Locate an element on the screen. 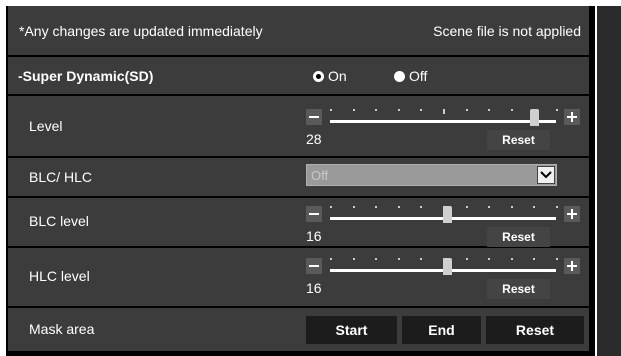  level-label: Level is located at coordinates (46, 126).